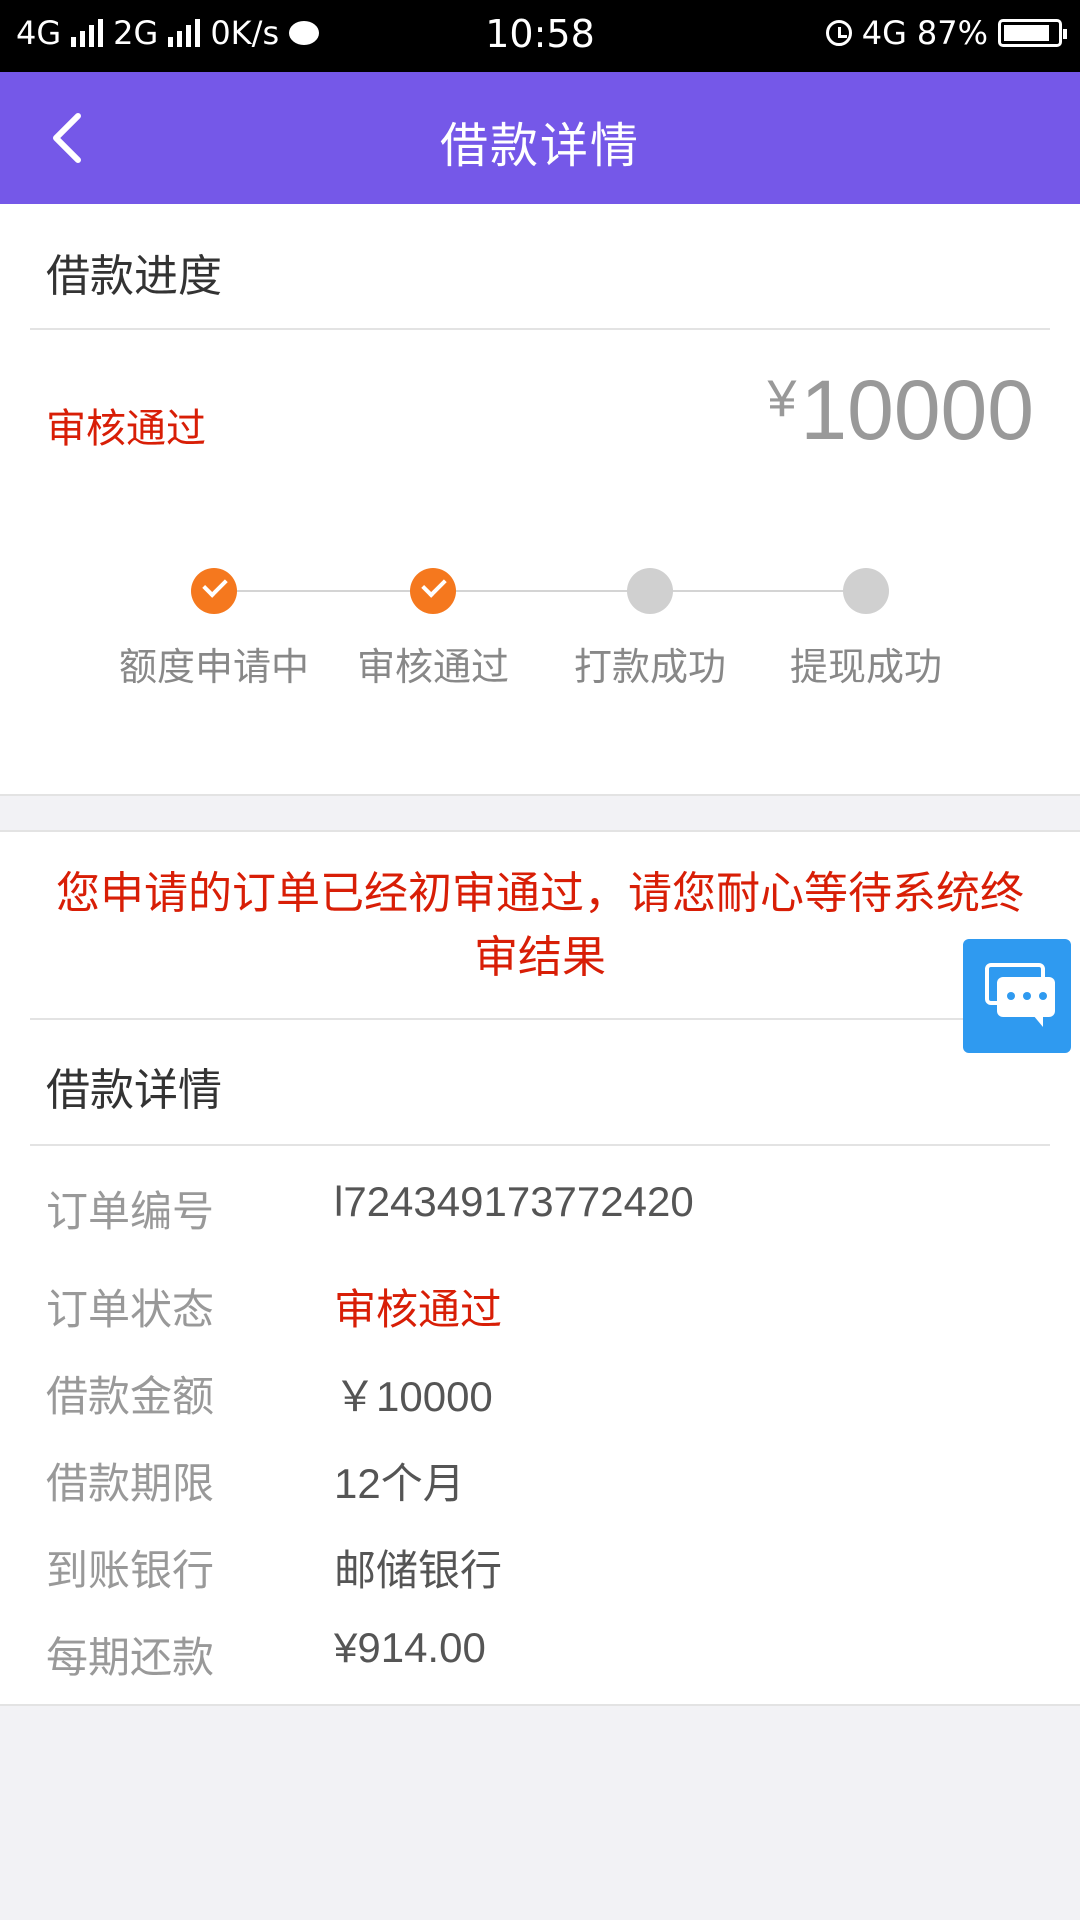 This screenshot has height=1920, width=1080. I want to click on status-right: 4G 87%, so click(946, 33).